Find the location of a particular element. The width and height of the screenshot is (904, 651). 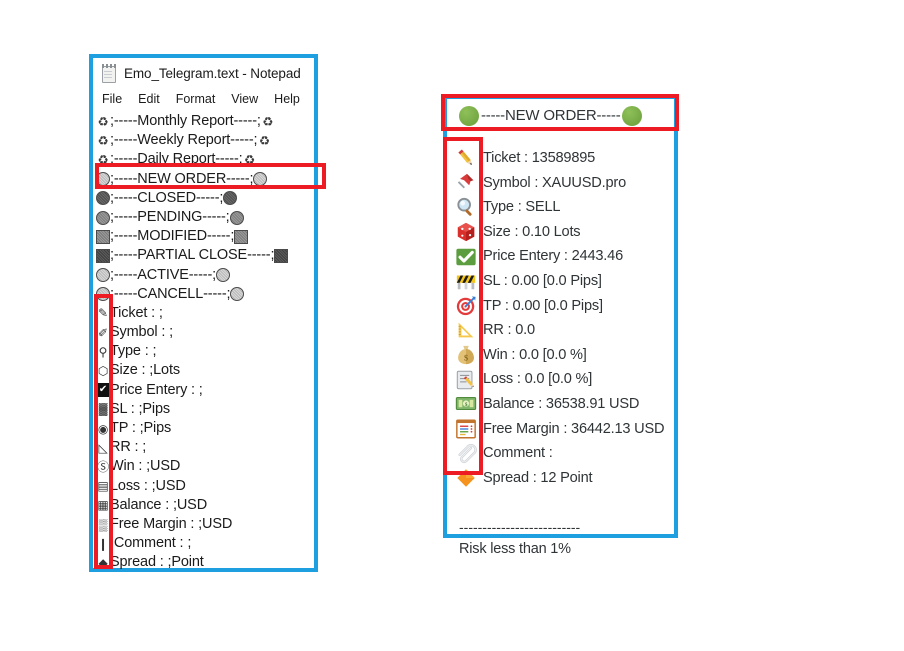

telegram-detail-row: $ Balance : 36538.91 USD is located at coordinates (564, 404).